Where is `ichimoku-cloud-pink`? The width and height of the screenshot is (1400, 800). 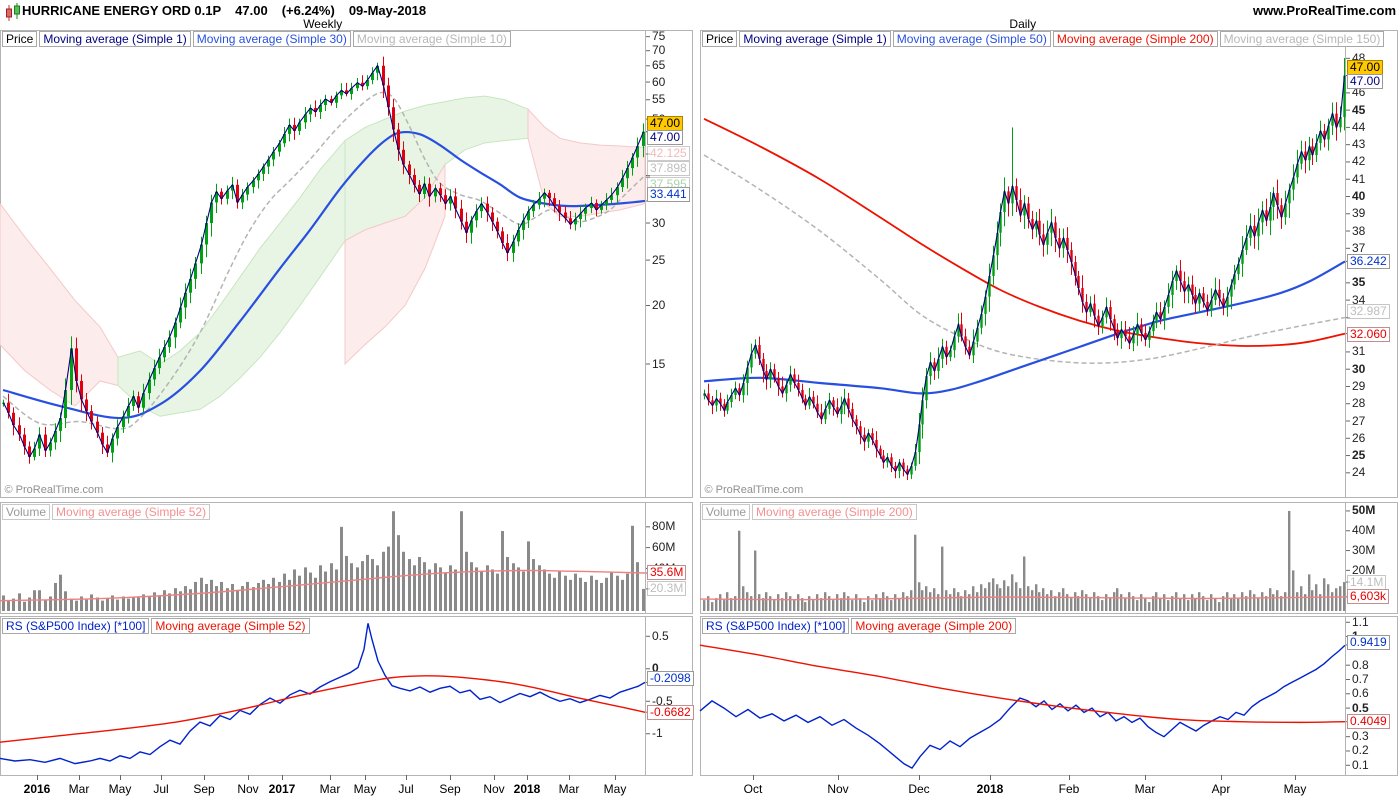 ichimoku-cloud-pink is located at coordinates (59, 304).